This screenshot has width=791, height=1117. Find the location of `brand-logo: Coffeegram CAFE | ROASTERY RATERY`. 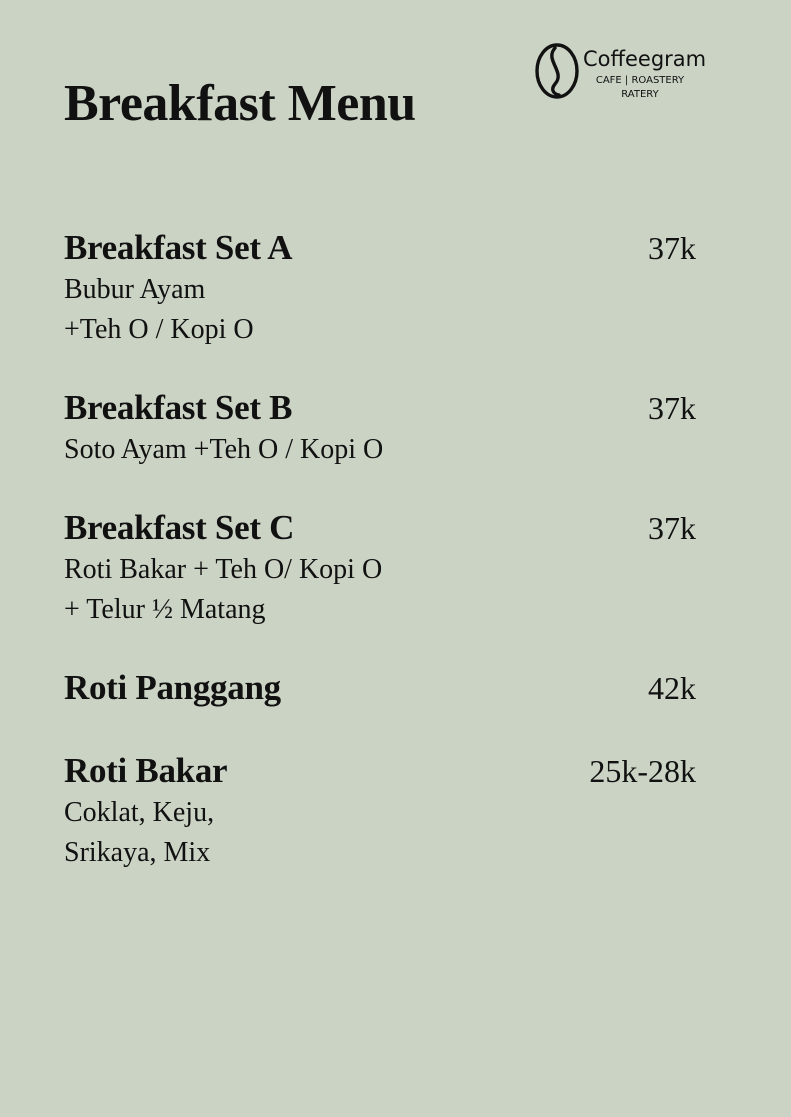

brand-logo: Coffeegram CAFE | ROASTERY RATERY is located at coordinates (629, 74).